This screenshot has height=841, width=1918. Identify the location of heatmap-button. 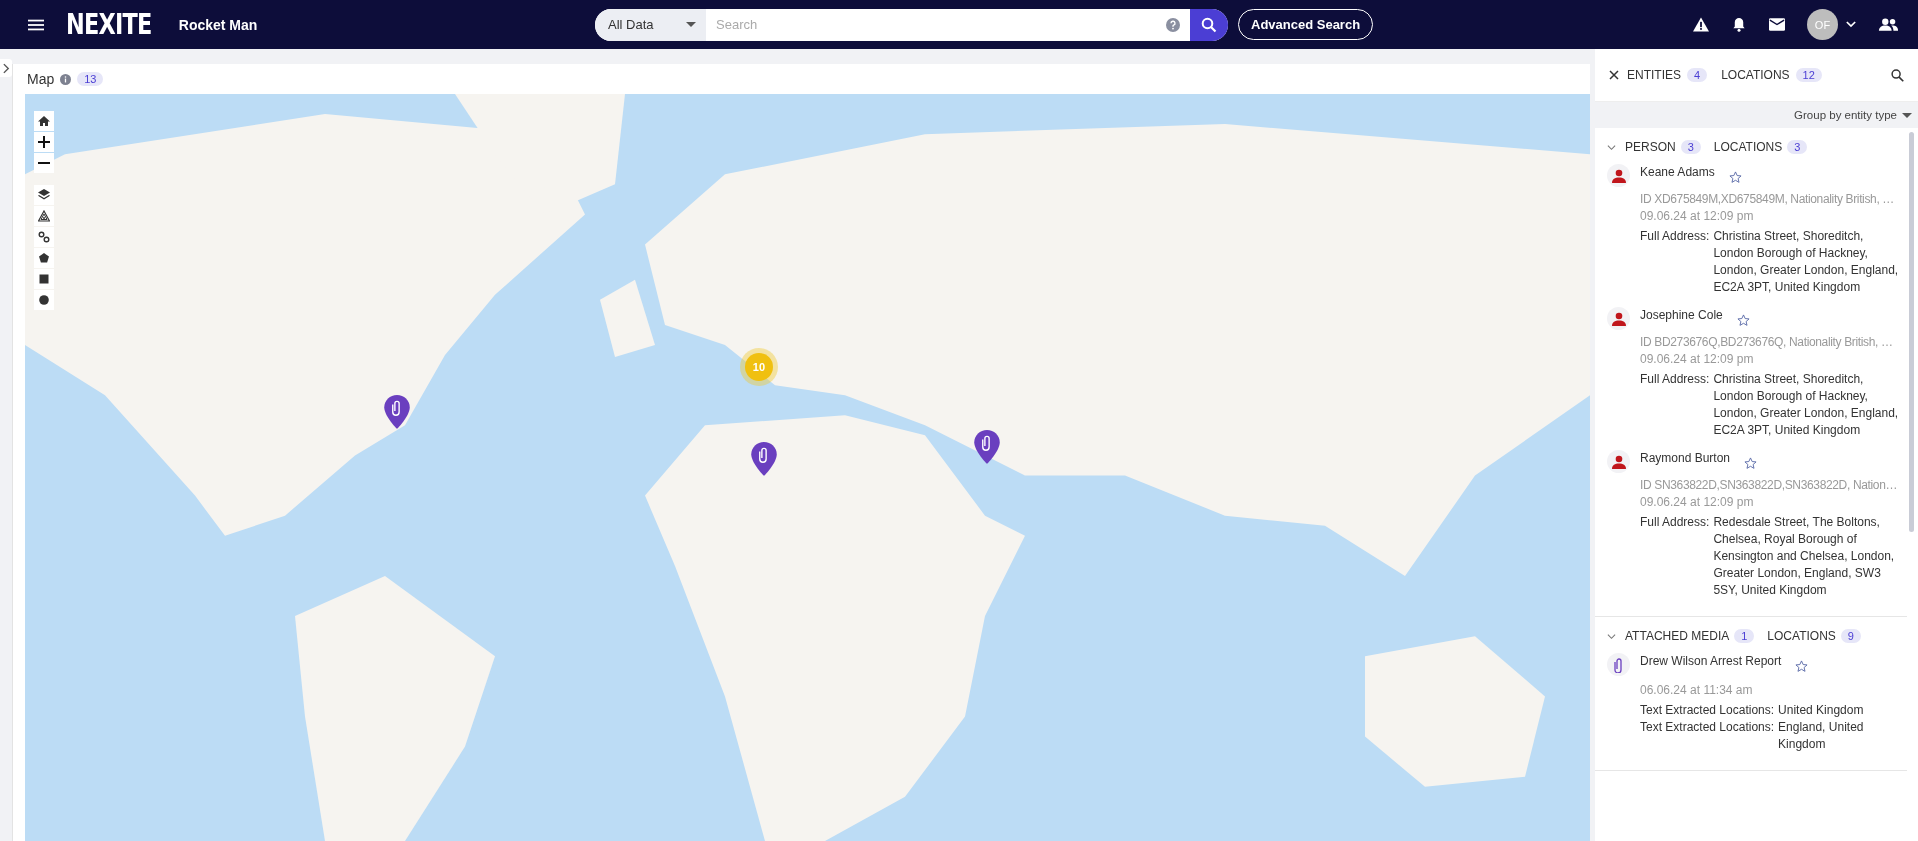
(44, 216).